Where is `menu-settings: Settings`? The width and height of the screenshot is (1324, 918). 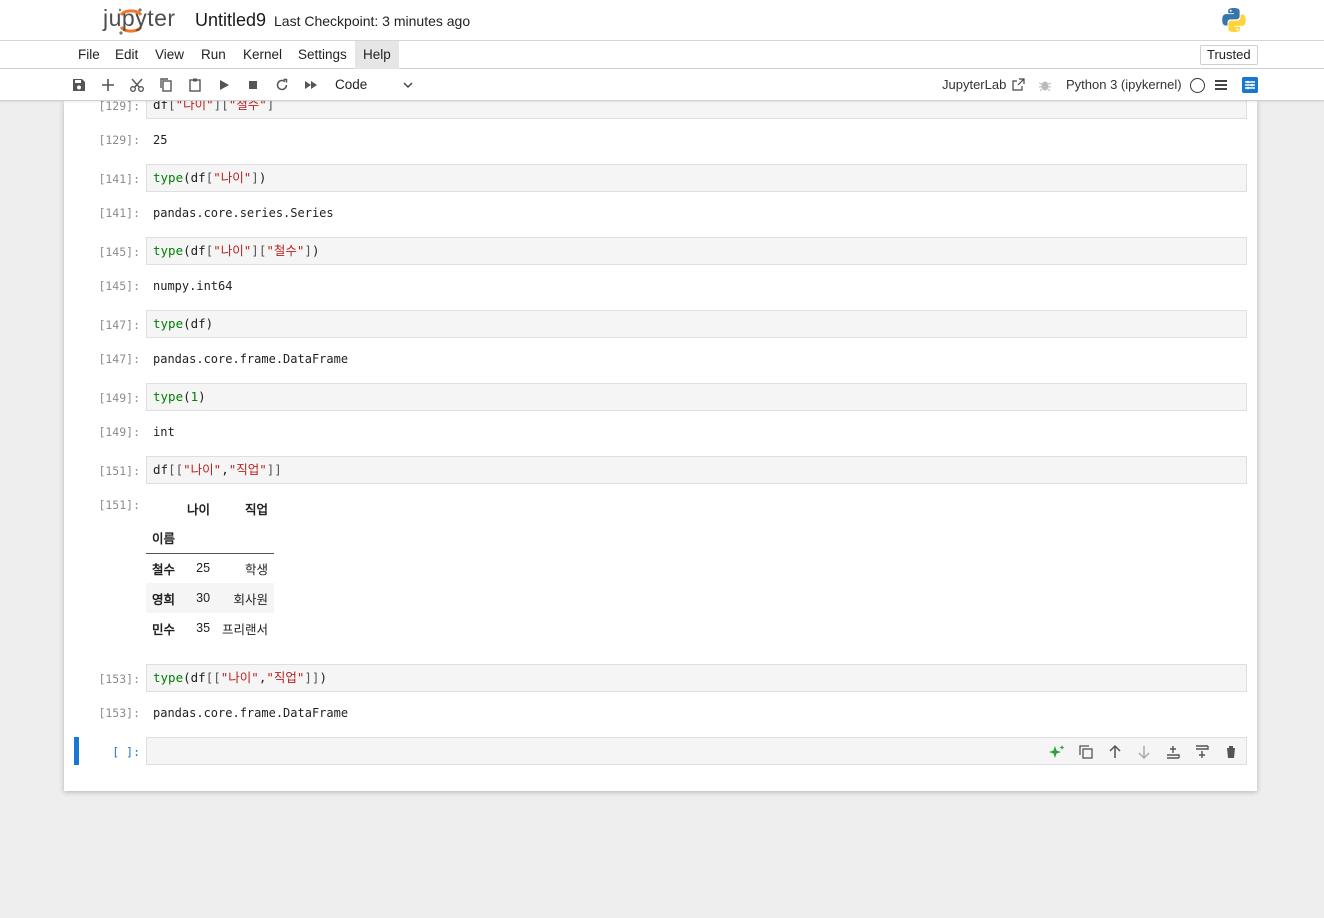
menu-settings: Settings is located at coordinates (322, 55).